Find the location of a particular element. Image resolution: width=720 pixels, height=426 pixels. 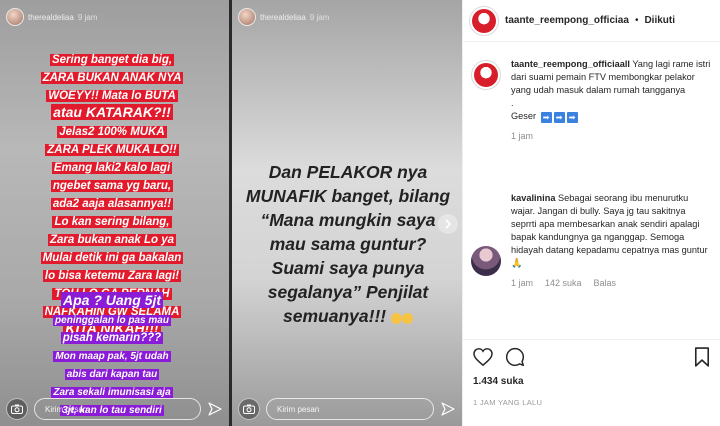

story-red-line: WOEYY!! Mata lo BUTA is located at coordinates (112, 96).